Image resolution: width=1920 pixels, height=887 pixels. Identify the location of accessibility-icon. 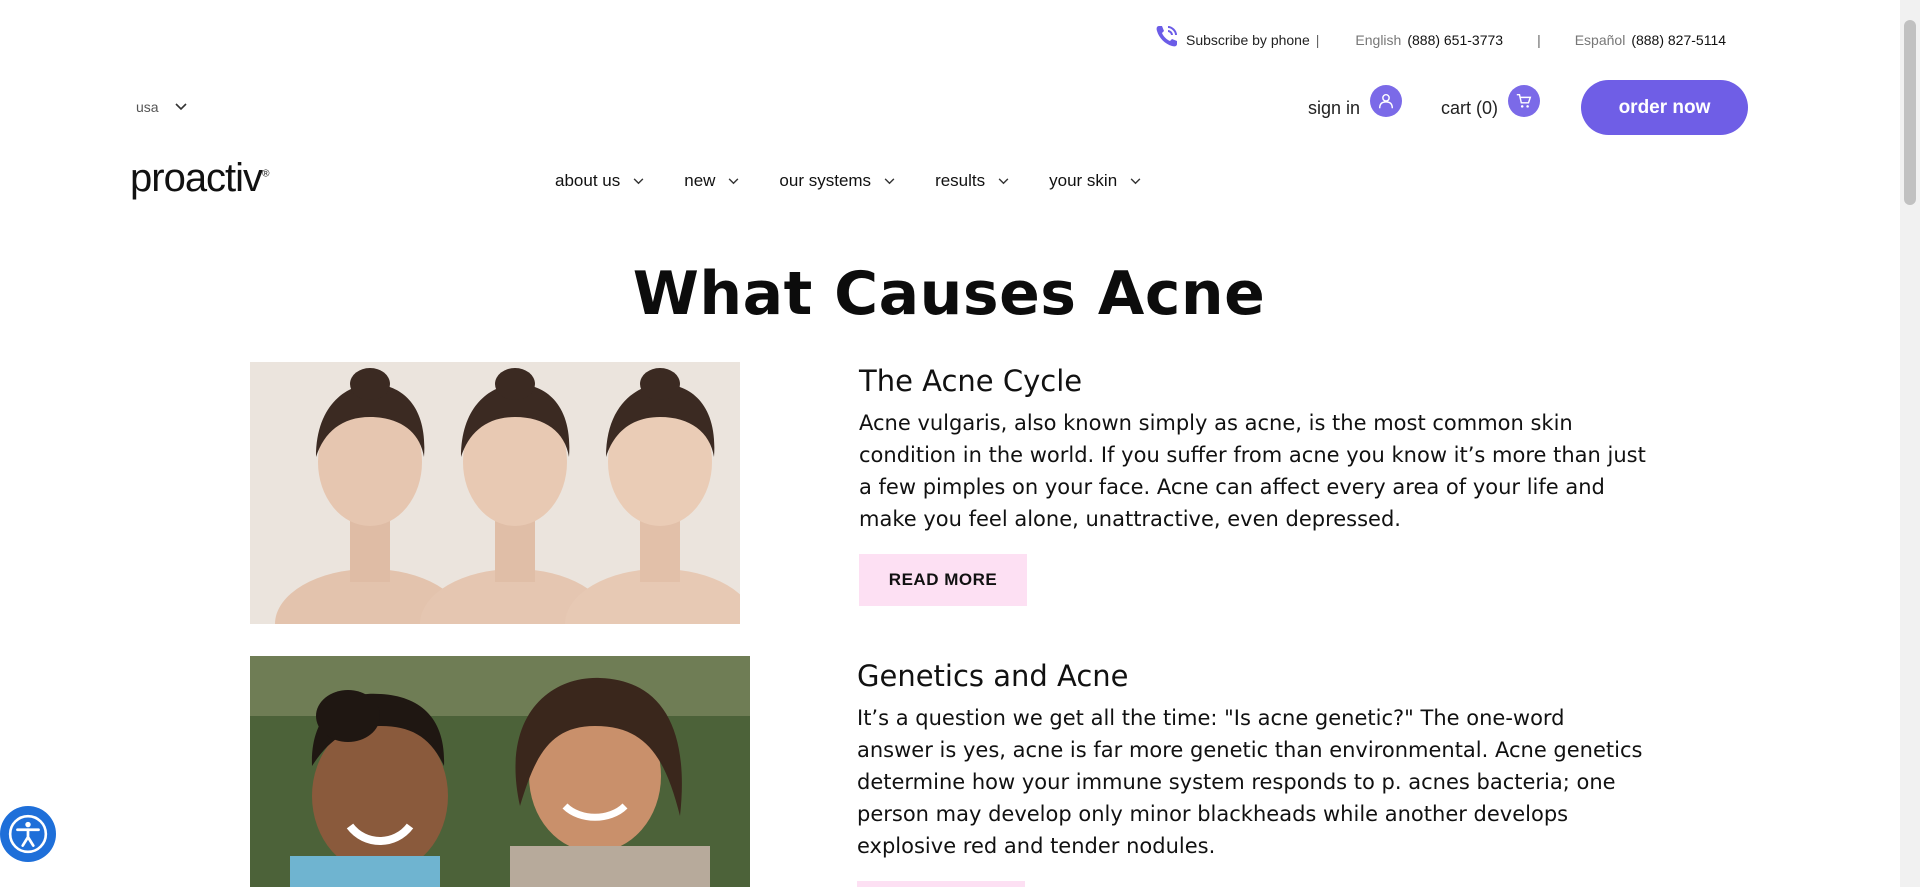
(28, 834).